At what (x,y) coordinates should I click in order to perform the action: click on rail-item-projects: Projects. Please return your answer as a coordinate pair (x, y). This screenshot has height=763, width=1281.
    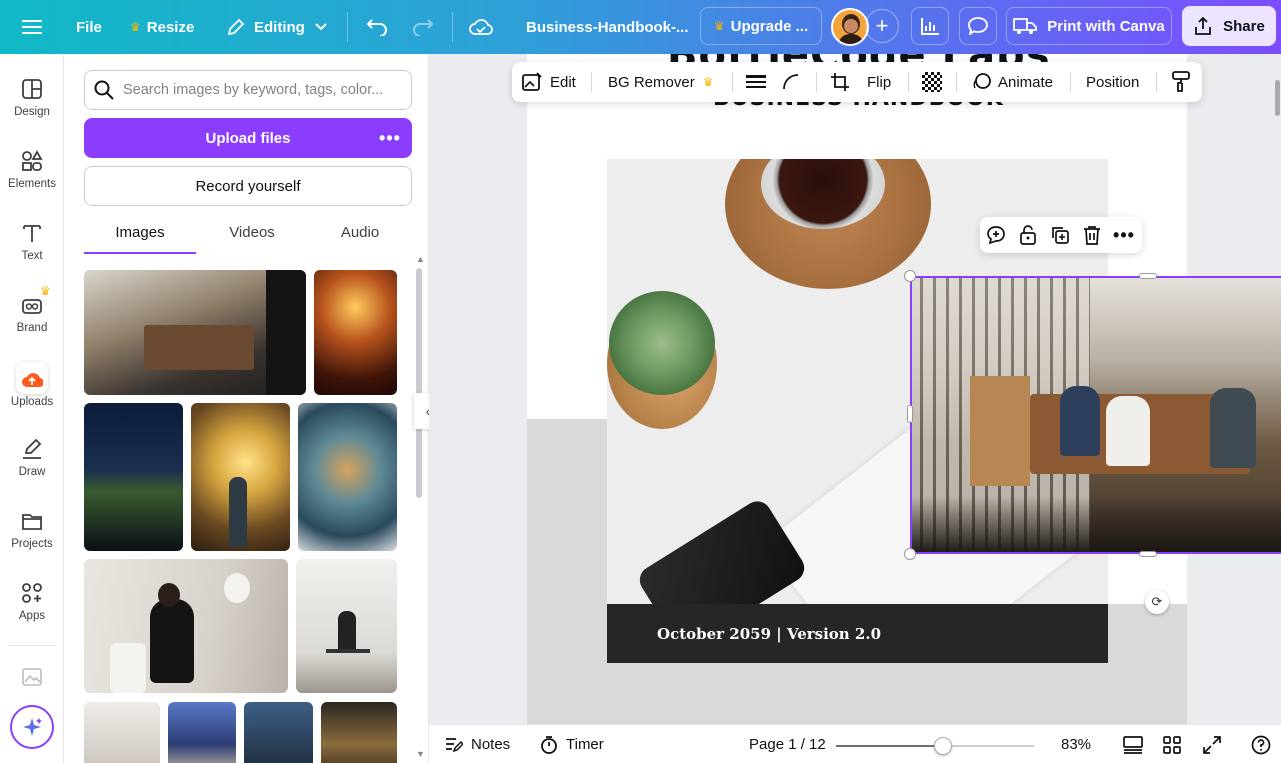
    Looking at the image, I should click on (32, 532).